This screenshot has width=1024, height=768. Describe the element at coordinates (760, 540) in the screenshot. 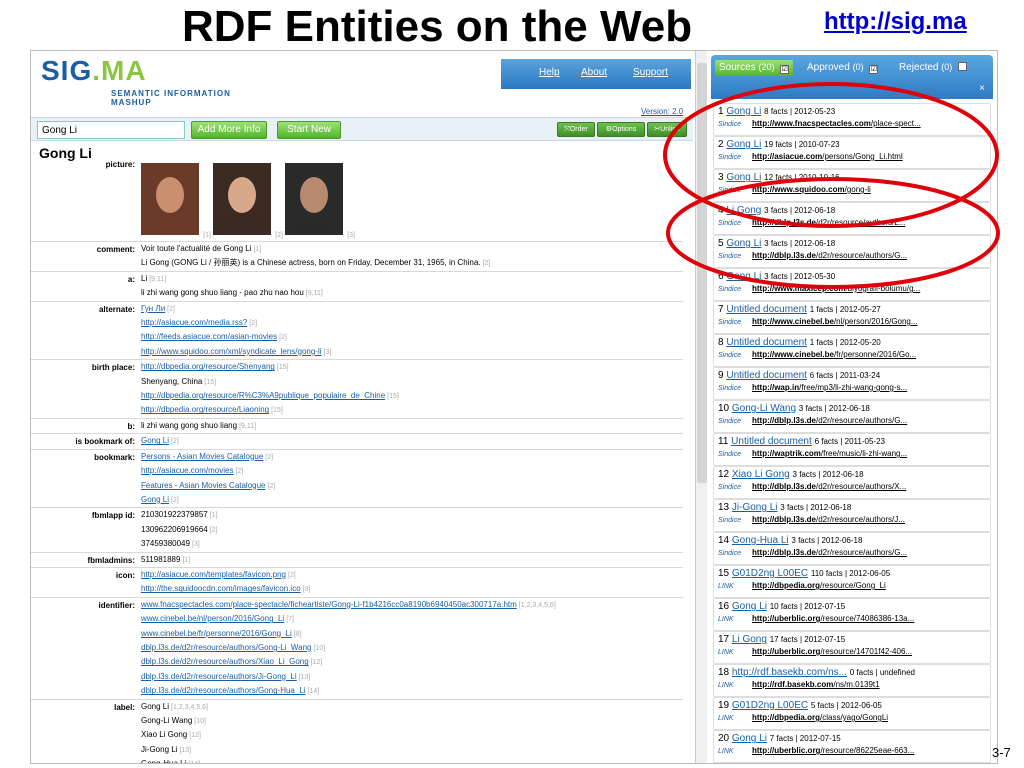

I see `source-title-link: Gong-Hua Li` at that location.